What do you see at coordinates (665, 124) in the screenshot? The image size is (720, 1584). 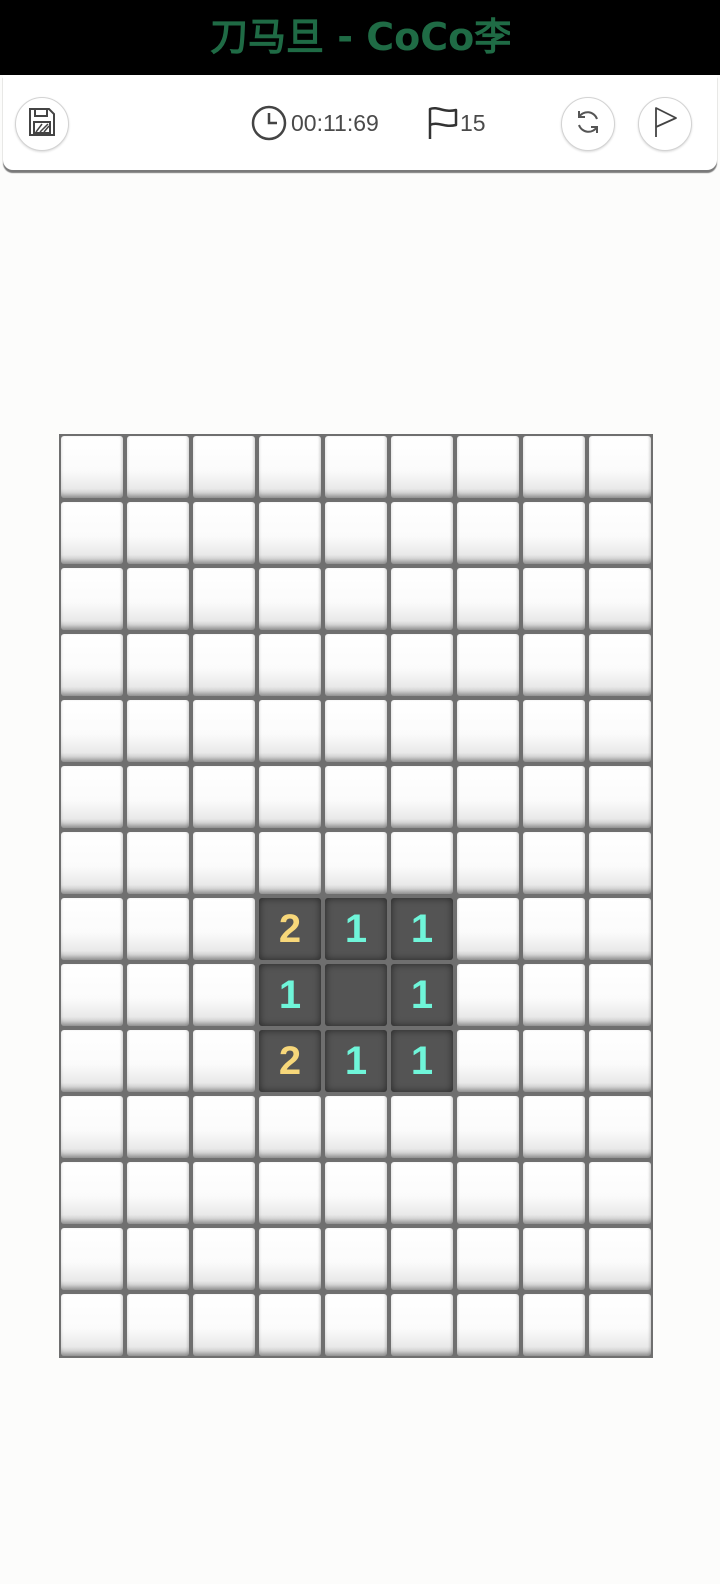 I see `flag-mode-button` at bounding box center [665, 124].